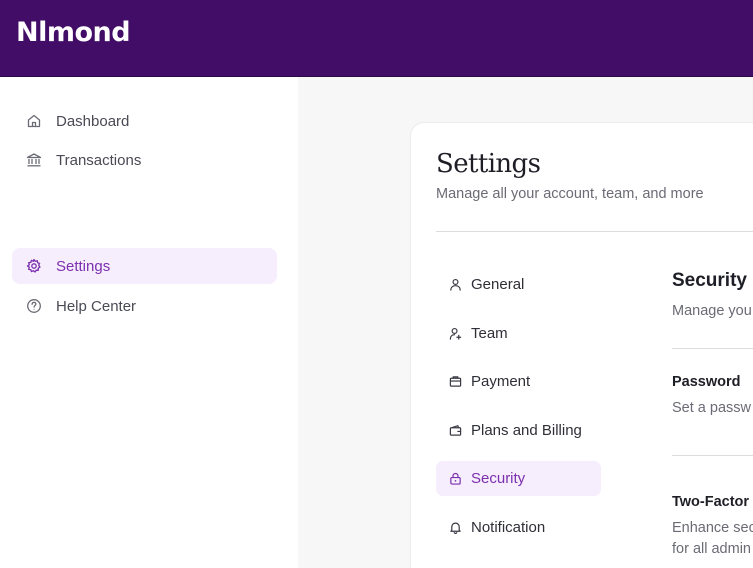 Image resolution: width=753 pixels, height=568 pixels. Describe the element at coordinates (93, 121) in the screenshot. I see `sidebar-item-label: Dashboard` at that location.